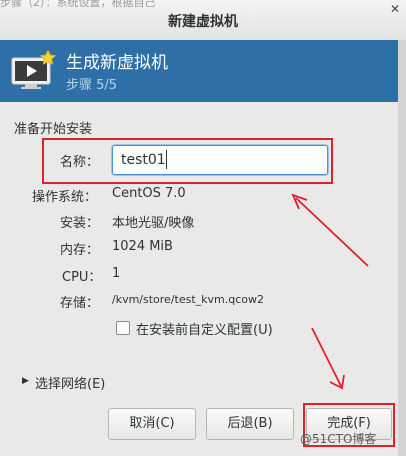 The width and height of the screenshot is (406, 456). Describe the element at coordinates (204, 328) in the screenshot. I see `customize-label: 在安装前自定义配置(U)` at that location.